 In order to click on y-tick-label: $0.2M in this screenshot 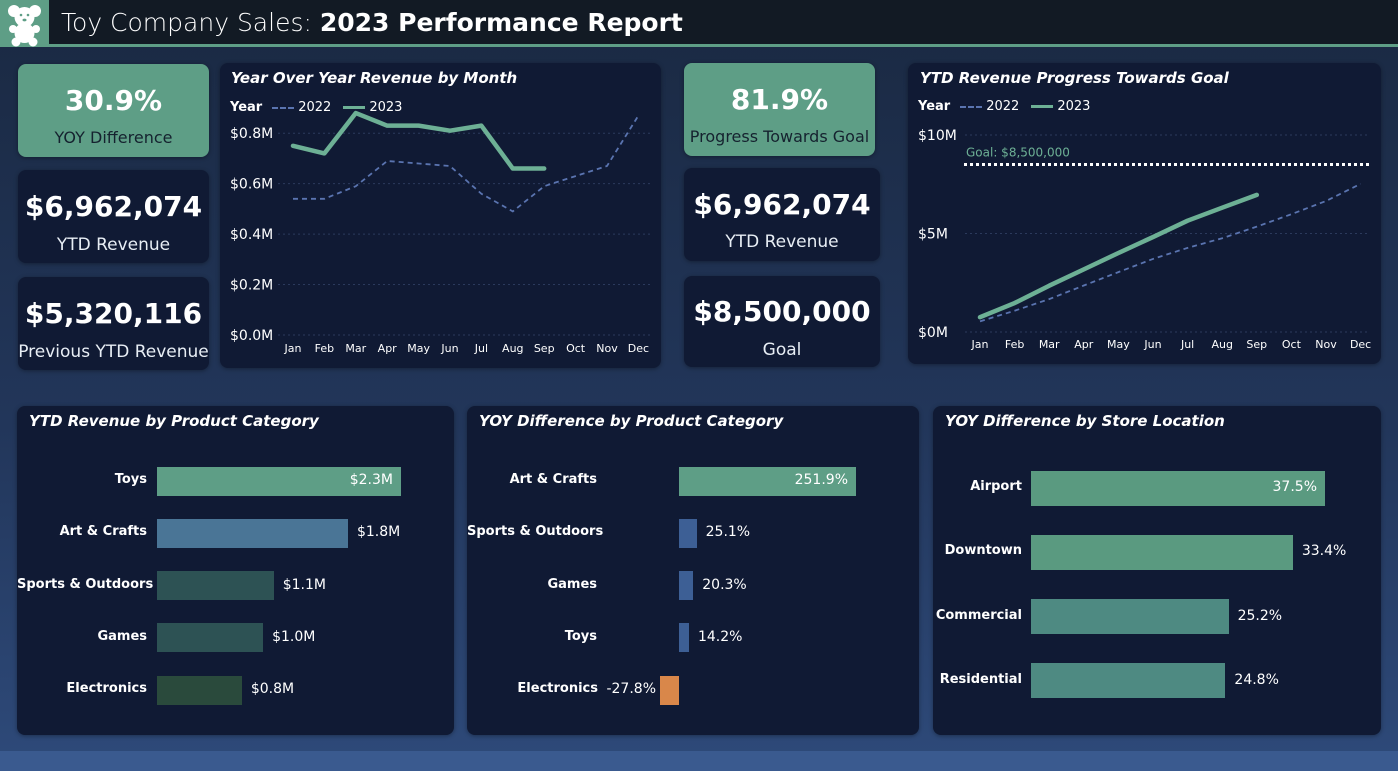, I will do `click(251, 286)`.